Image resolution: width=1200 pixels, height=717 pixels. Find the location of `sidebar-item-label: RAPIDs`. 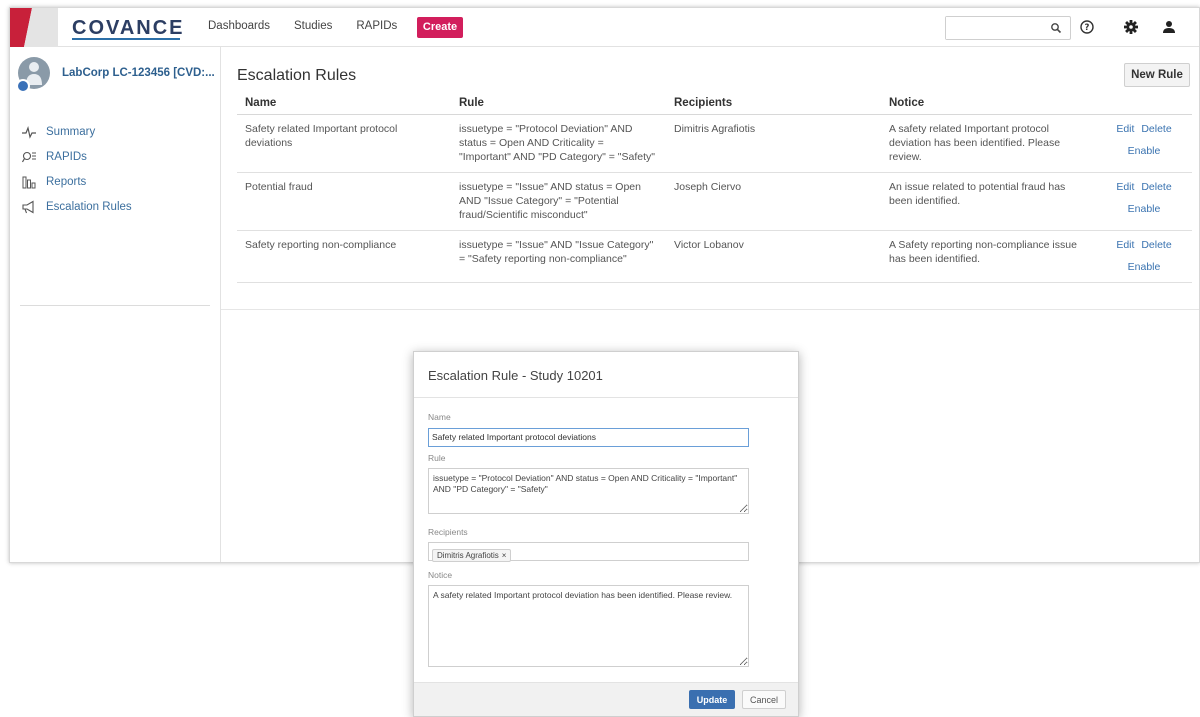

sidebar-item-label: RAPIDs is located at coordinates (66, 156).